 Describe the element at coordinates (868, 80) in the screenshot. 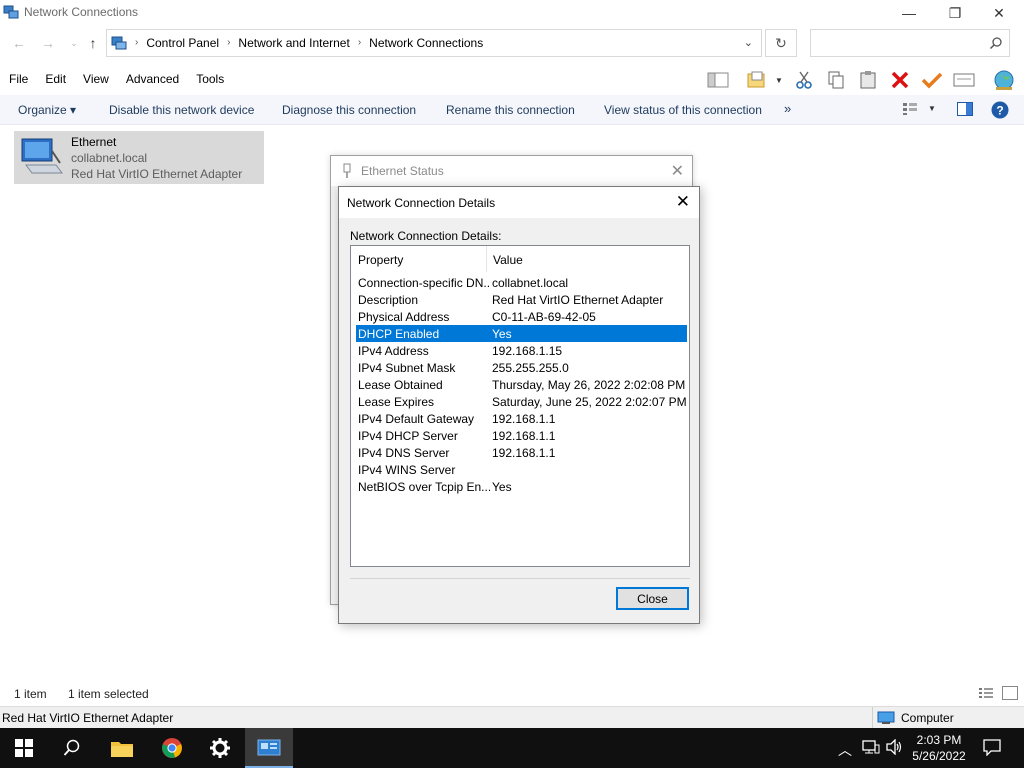

I see `paste-icon` at that location.